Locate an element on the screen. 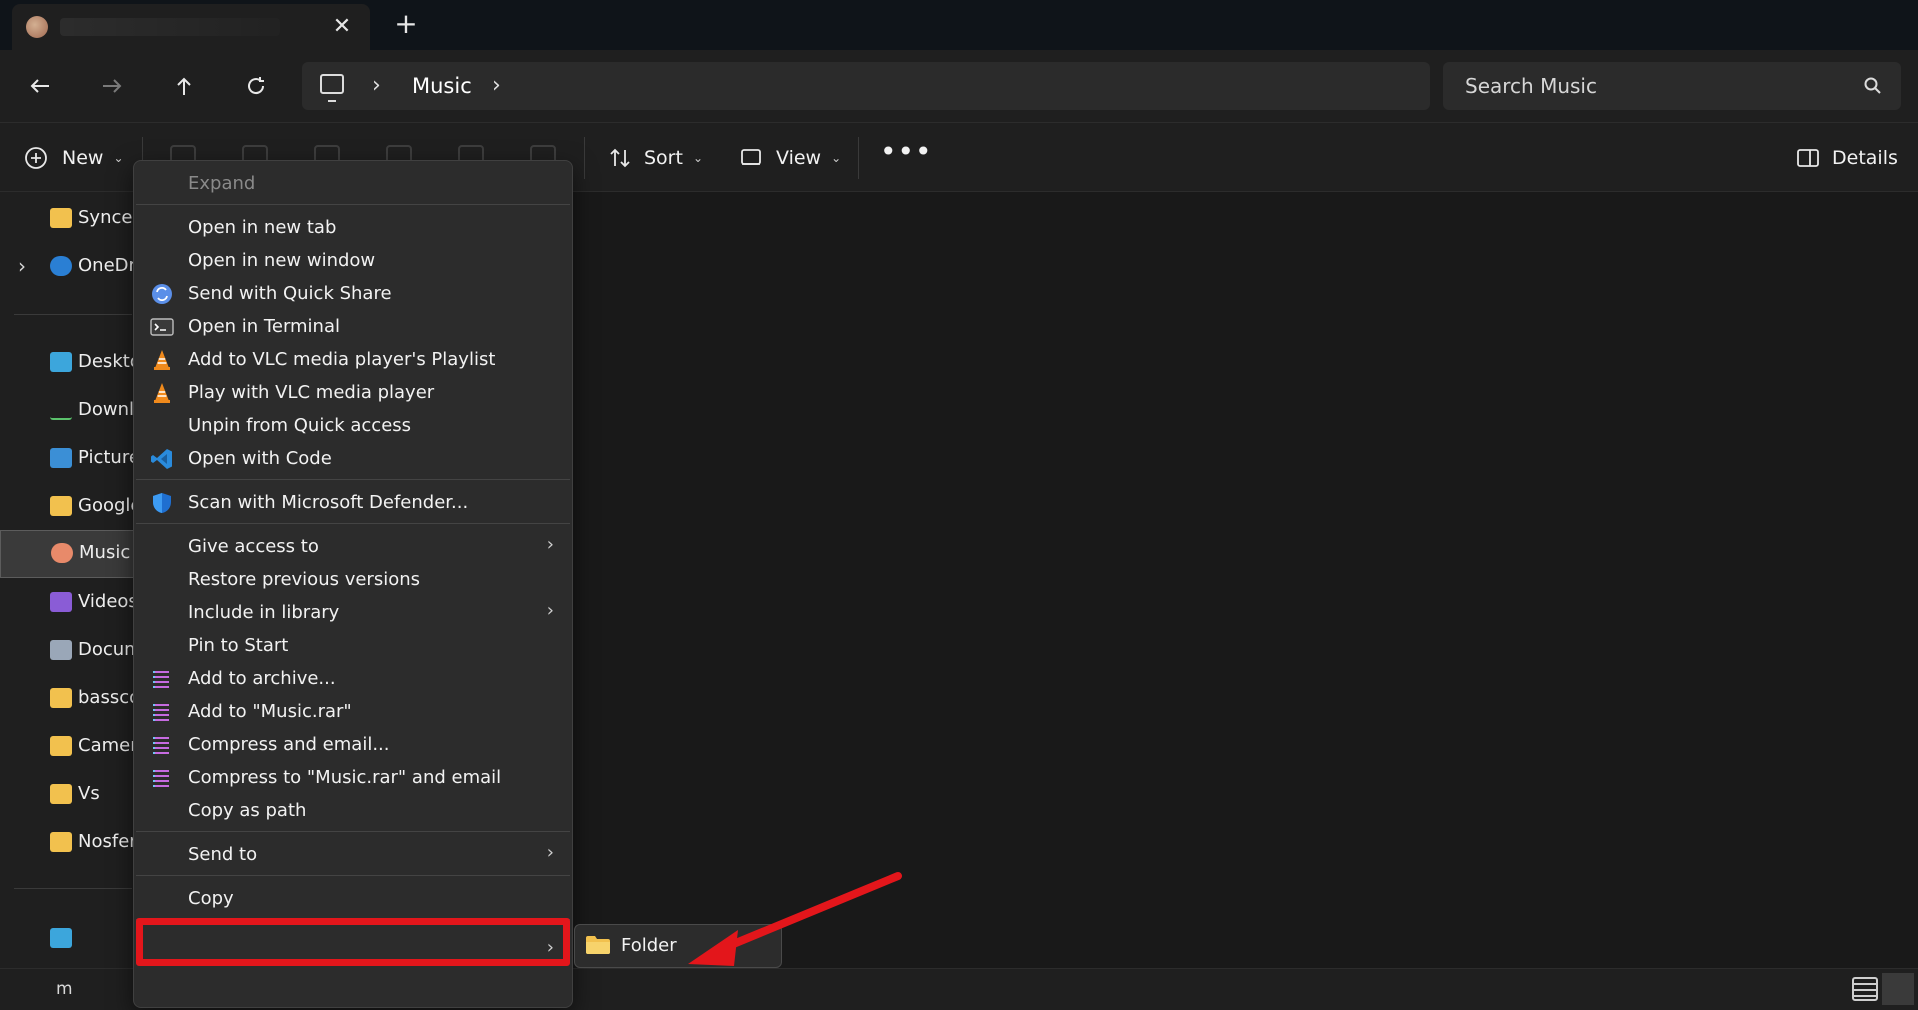 This screenshot has width=1918, height=1010. menu-item-play-vlc: Play with VLC media player is located at coordinates (353, 392).